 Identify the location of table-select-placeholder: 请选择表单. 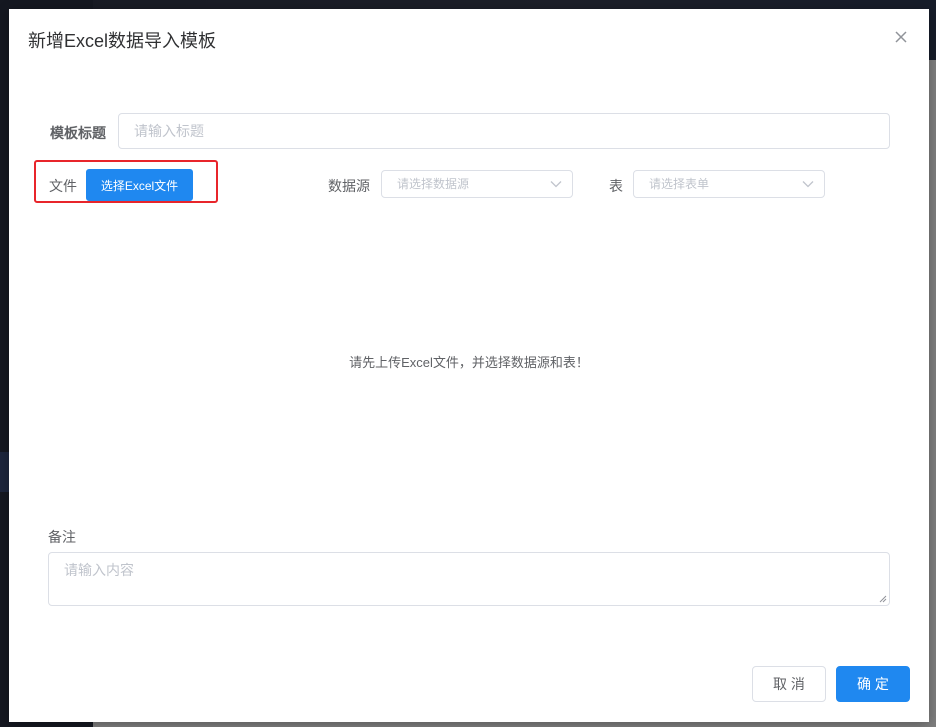
(679, 184).